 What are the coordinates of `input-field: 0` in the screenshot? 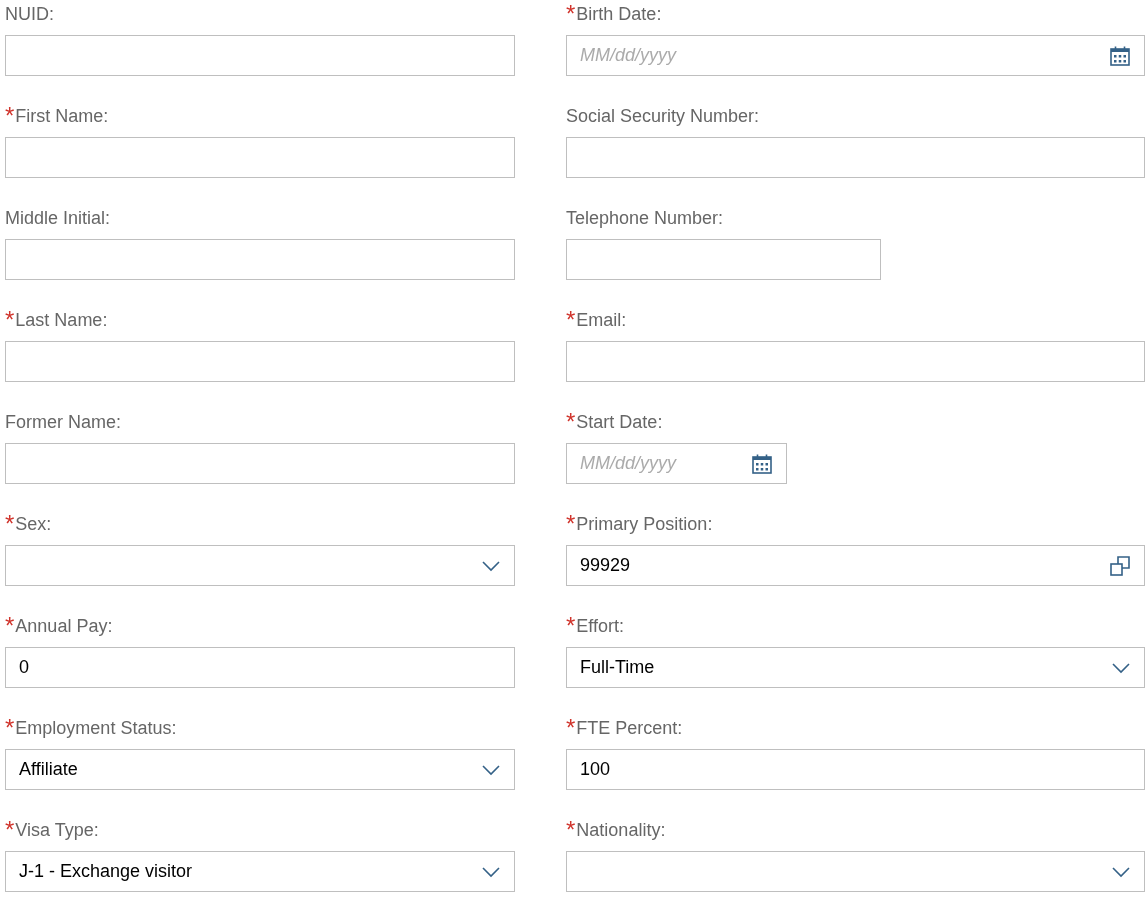 It's located at (260, 667).